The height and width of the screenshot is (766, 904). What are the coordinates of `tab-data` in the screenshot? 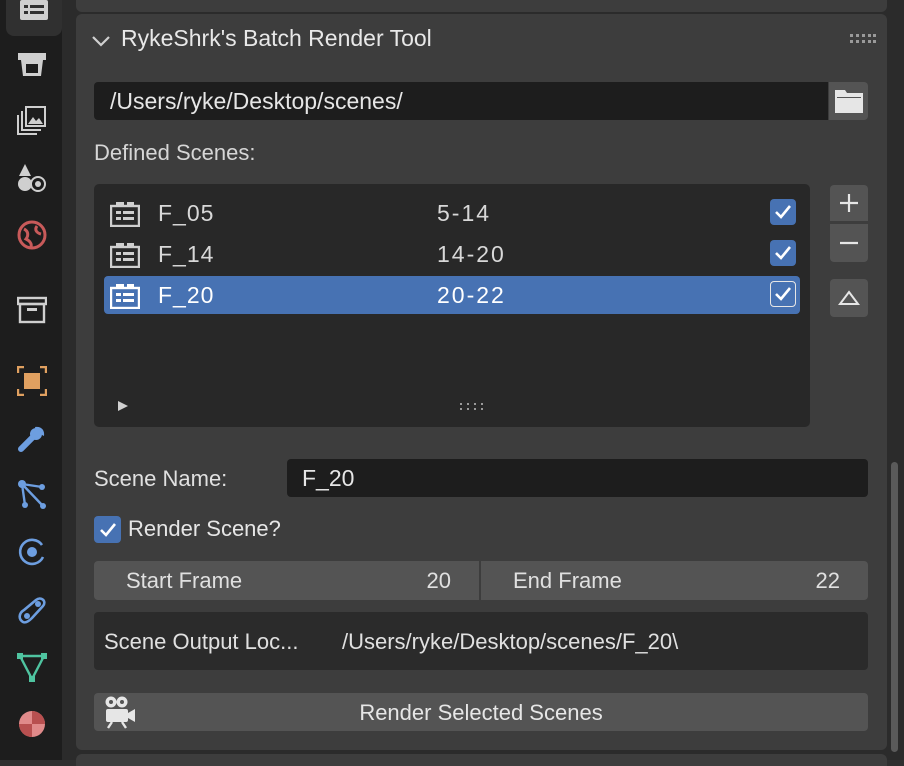 It's located at (32, 667).